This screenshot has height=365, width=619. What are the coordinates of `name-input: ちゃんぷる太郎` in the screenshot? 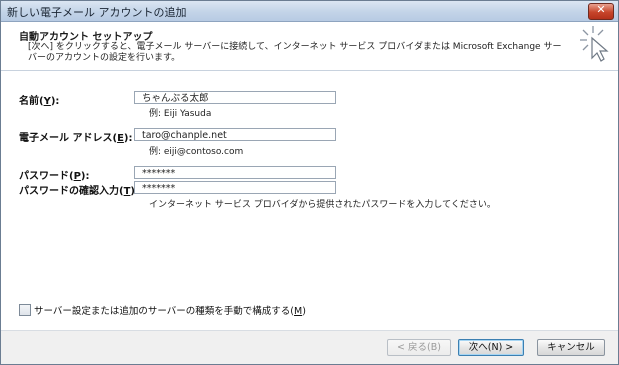 It's located at (235, 97).